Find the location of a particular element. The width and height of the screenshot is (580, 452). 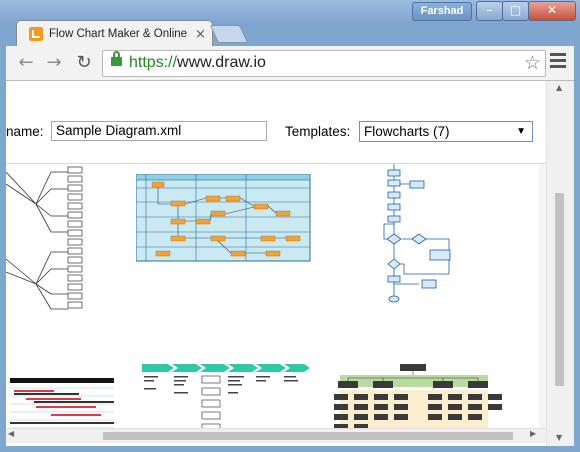

new-tab-button is located at coordinates (229, 34).